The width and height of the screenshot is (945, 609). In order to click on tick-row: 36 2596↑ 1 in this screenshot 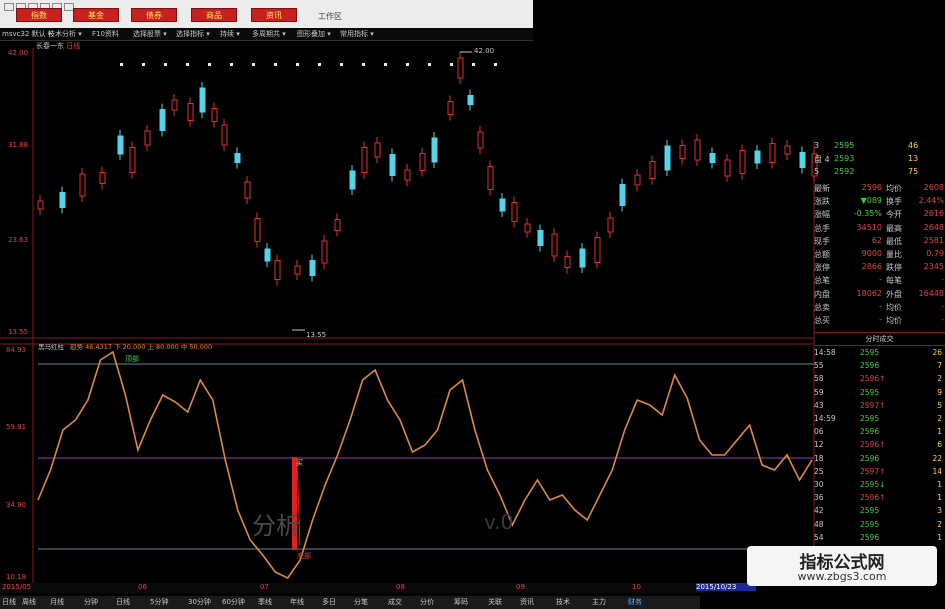, I will do `click(879, 499)`.